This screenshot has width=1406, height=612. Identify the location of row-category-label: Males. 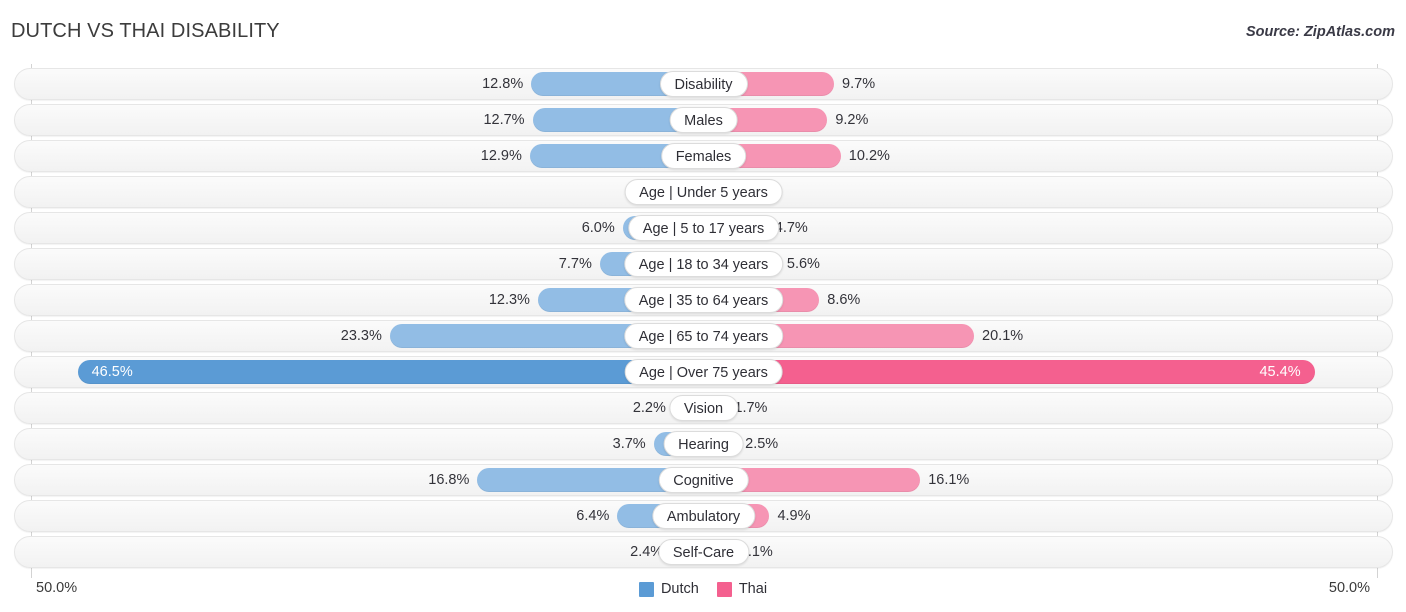
(703, 120).